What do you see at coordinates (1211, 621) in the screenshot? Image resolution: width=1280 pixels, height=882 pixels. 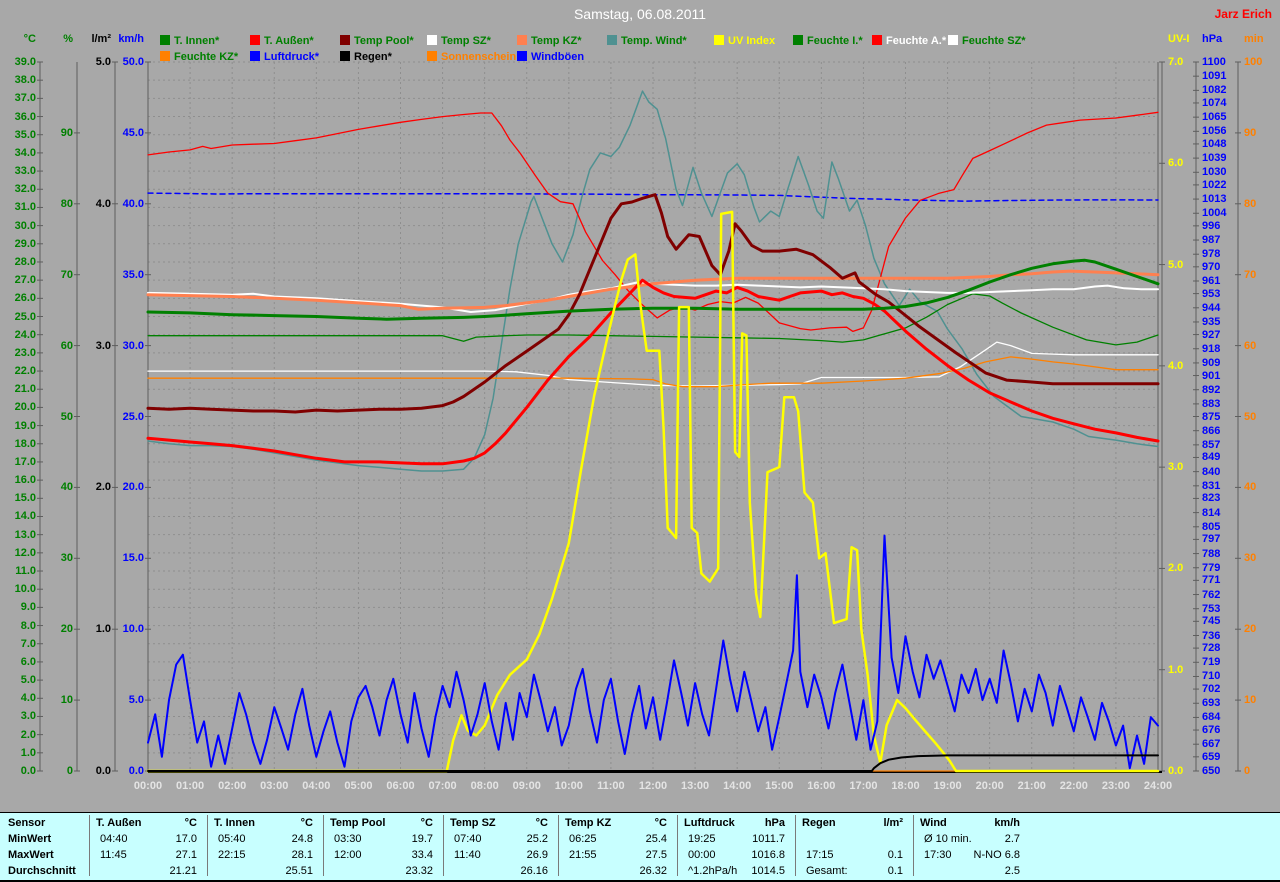 I see `axis-label-pressure: 745` at bounding box center [1211, 621].